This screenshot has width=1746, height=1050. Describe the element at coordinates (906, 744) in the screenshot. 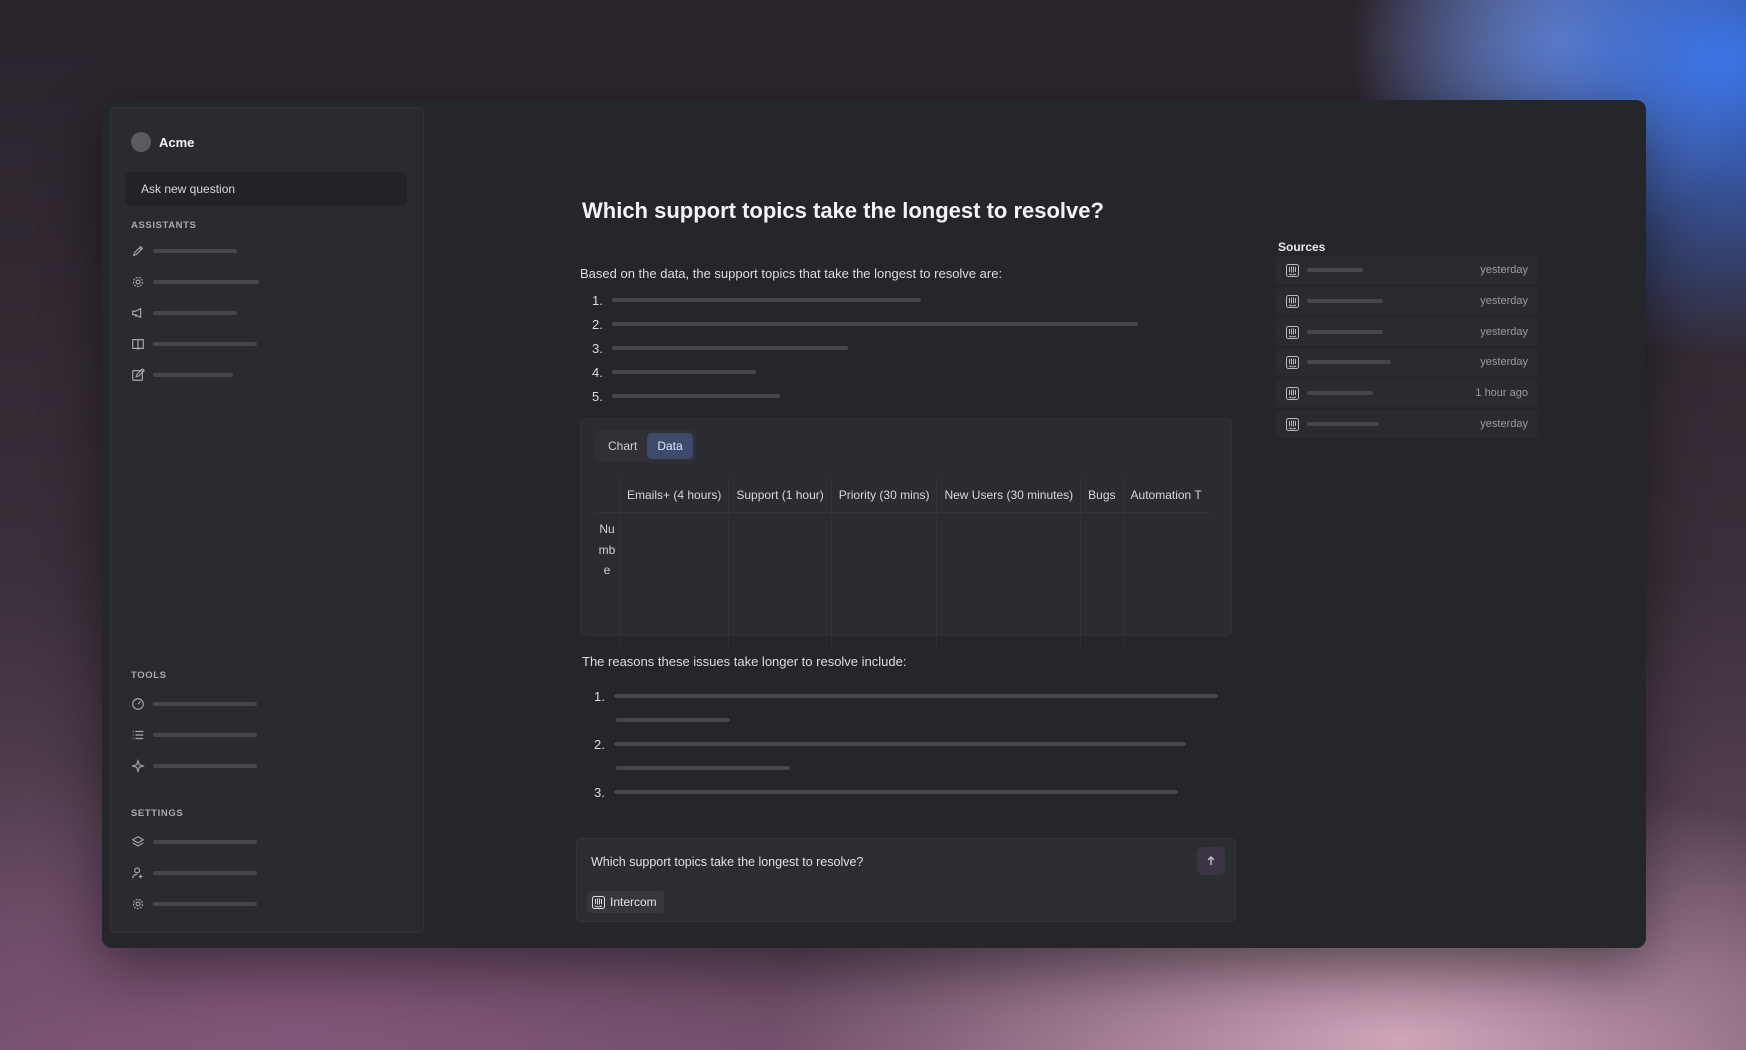

I see `reasons-list: 1. 2. 3.` at that location.